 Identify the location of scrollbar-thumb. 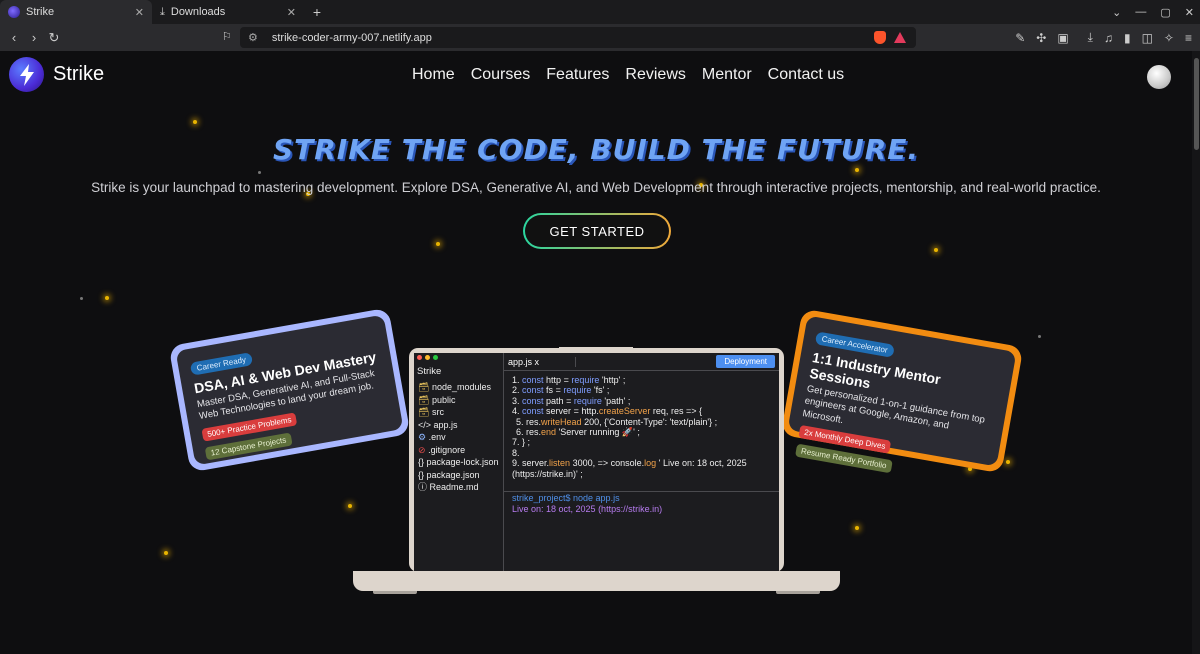
(1196, 104).